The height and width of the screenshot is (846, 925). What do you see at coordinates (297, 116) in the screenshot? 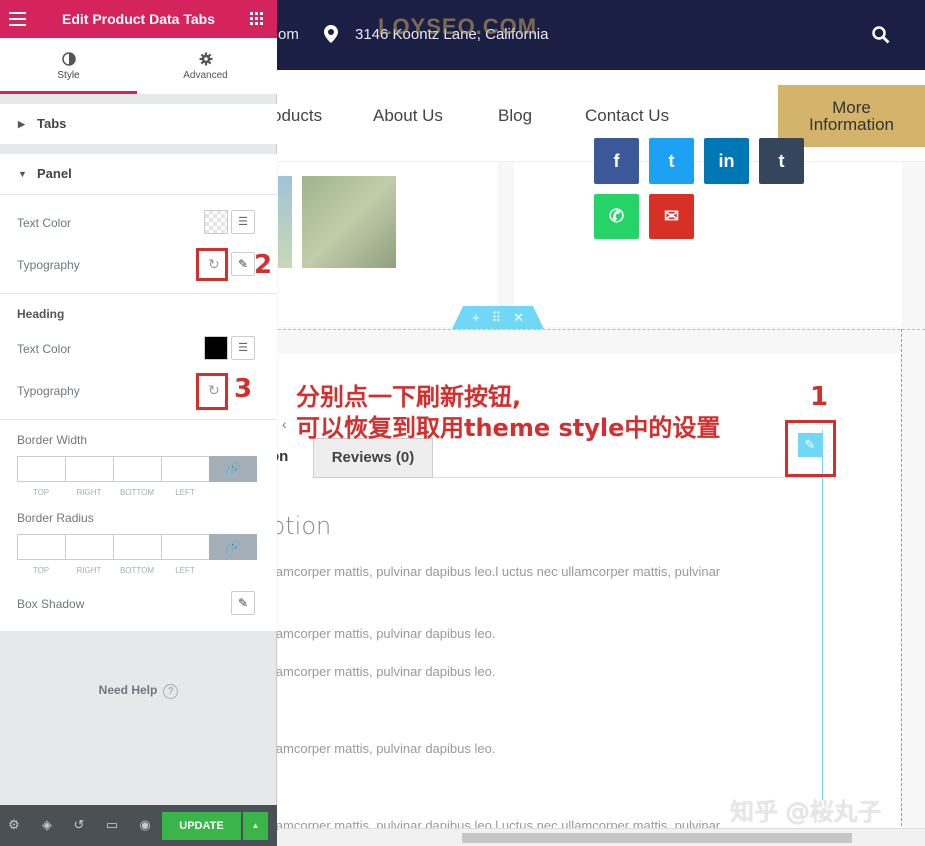
I see `nav-products: oducts` at bounding box center [297, 116].